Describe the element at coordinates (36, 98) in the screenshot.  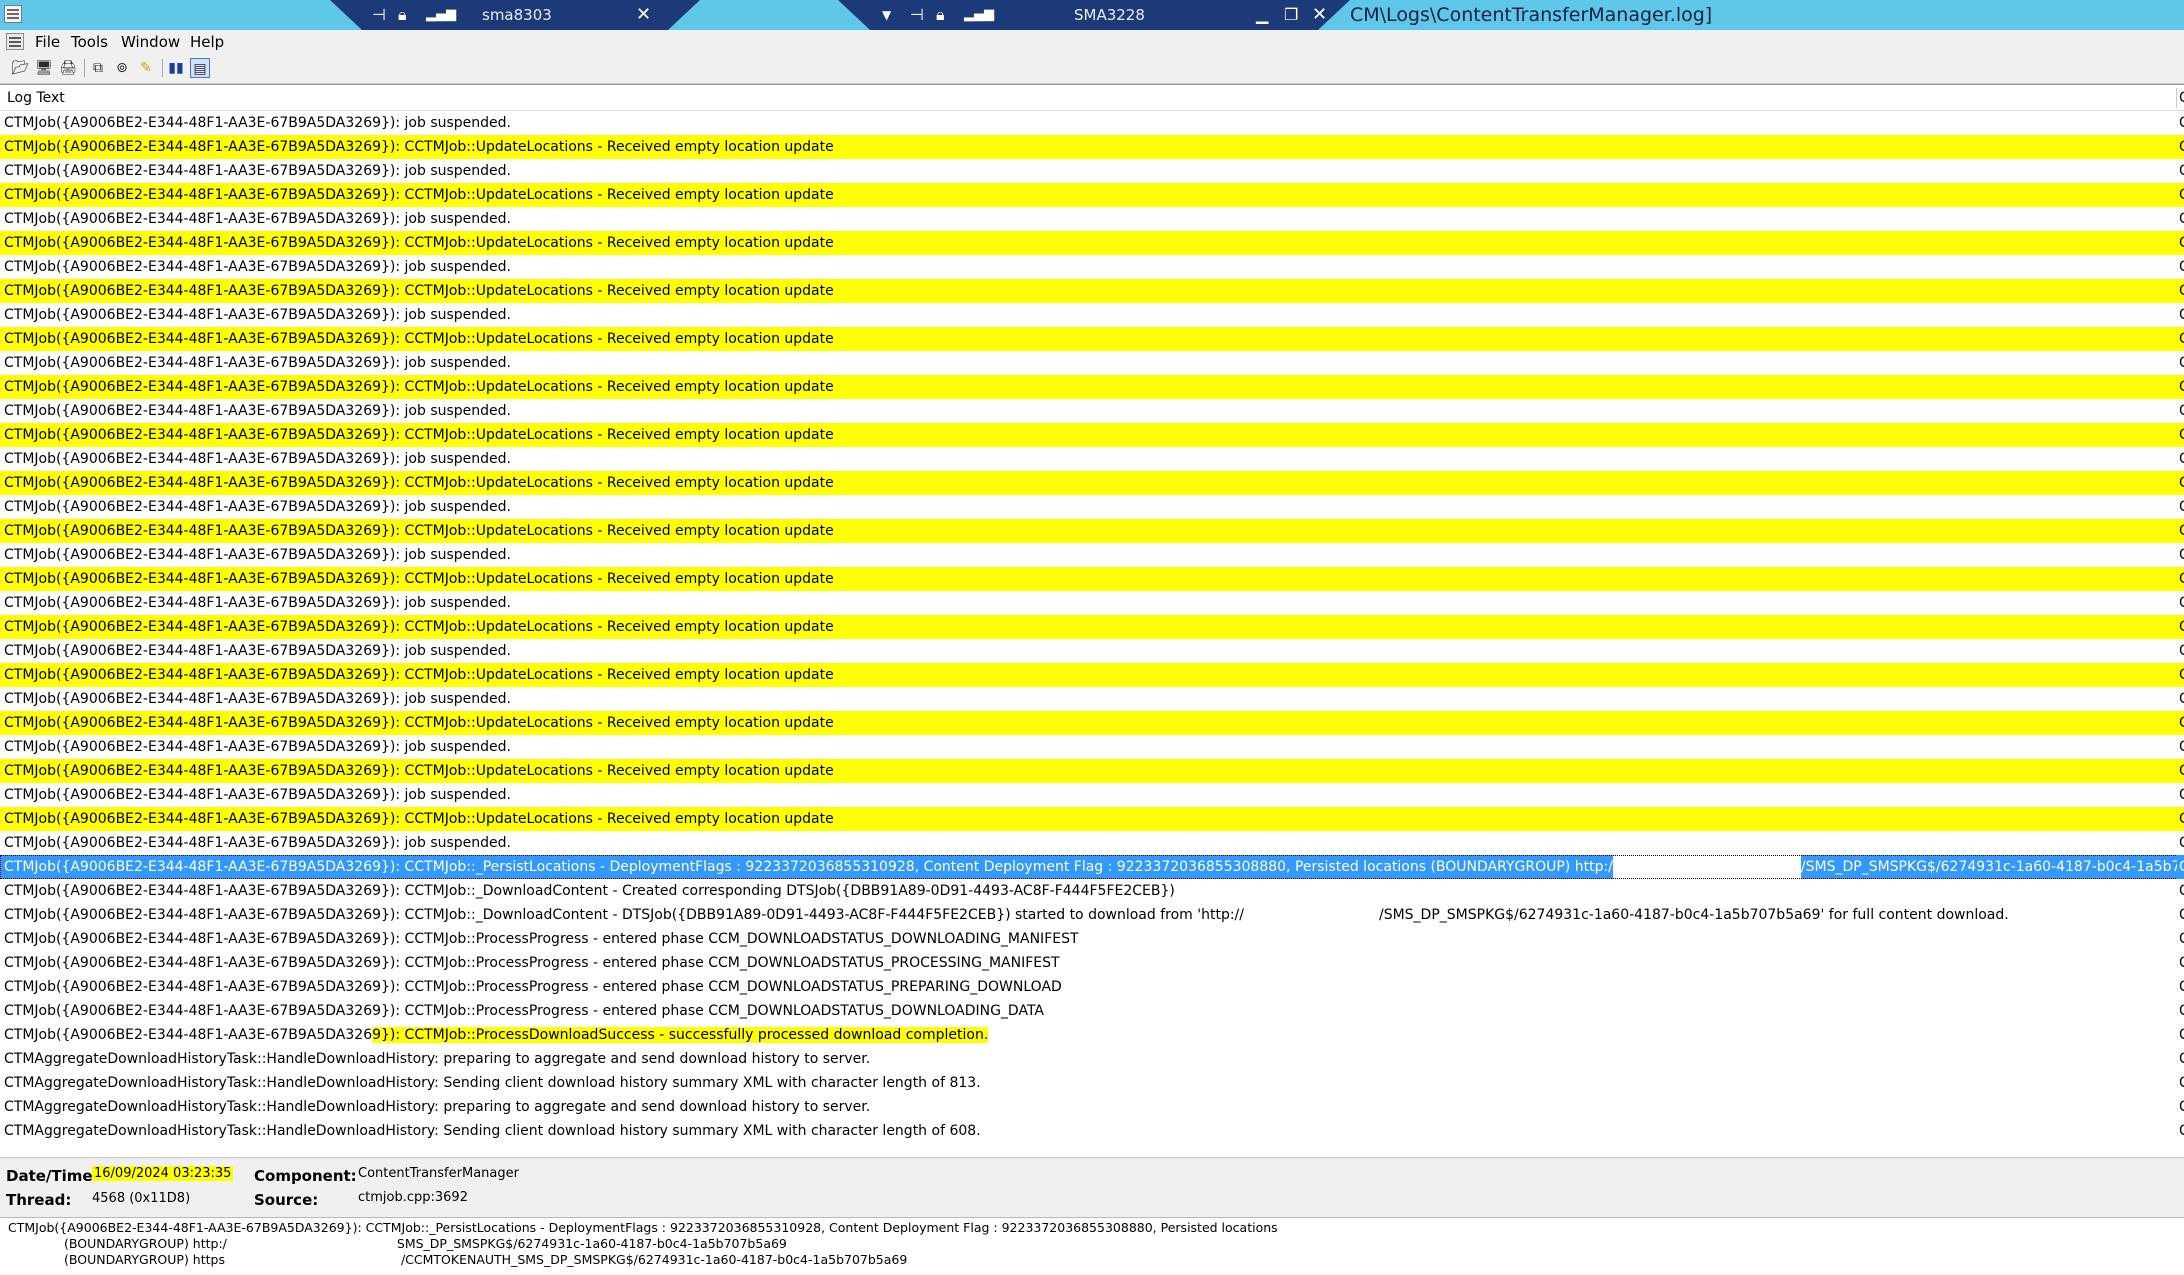
I see `column-header-log-text: Log Text` at that location.